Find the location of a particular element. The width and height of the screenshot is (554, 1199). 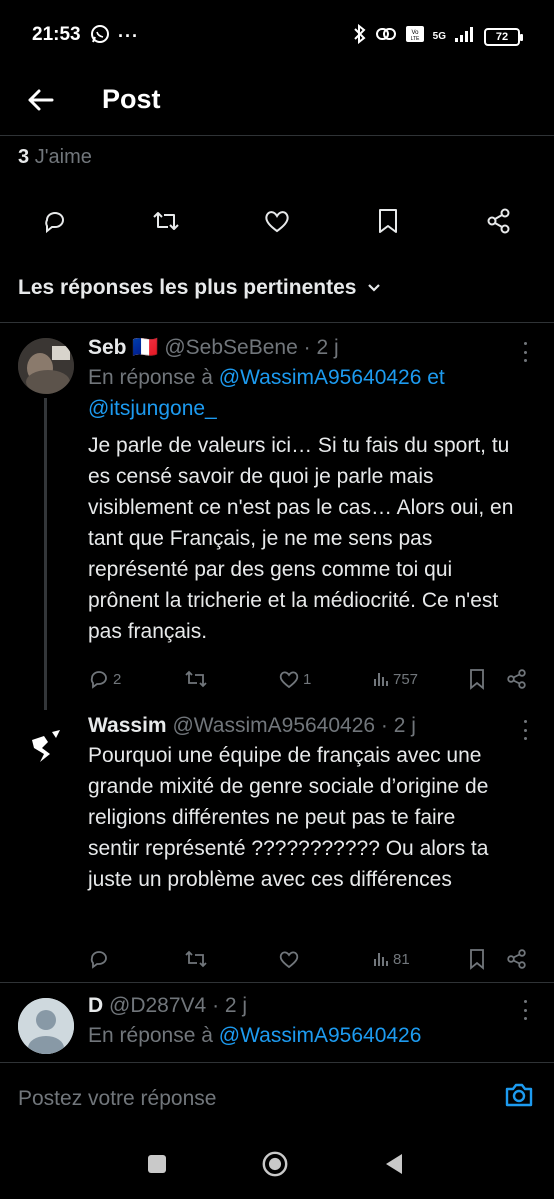

reply-header: Seb 🇫🇷 @SebSeBene · 2 j is located at coordinates (308, 348).